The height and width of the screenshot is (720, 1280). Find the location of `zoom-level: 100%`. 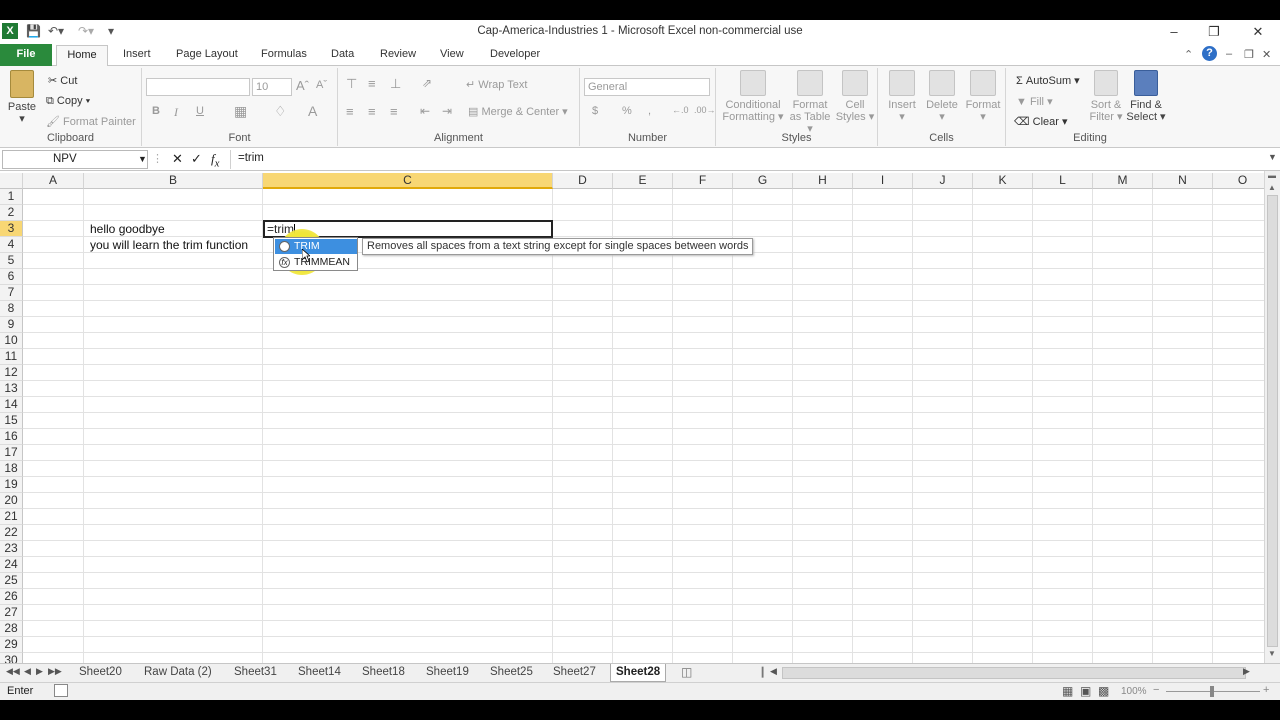

zoom-level: 100% is located at coordinates (1134, 691).